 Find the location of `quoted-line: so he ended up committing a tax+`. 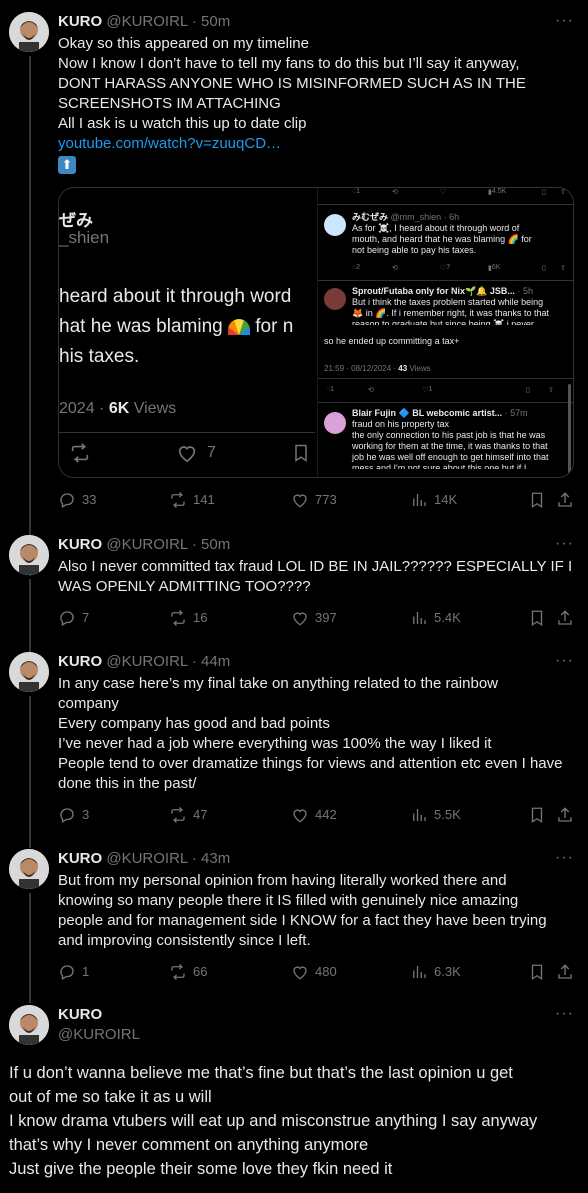

quoted-line: so he ended up committing a tax+ is located at coordinates (445, 342).